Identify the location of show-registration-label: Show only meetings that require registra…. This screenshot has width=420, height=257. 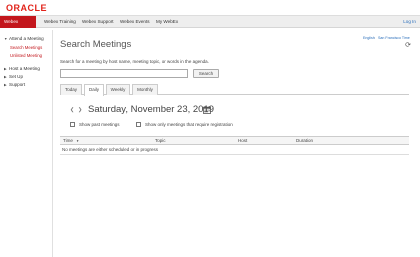
(189, 124).